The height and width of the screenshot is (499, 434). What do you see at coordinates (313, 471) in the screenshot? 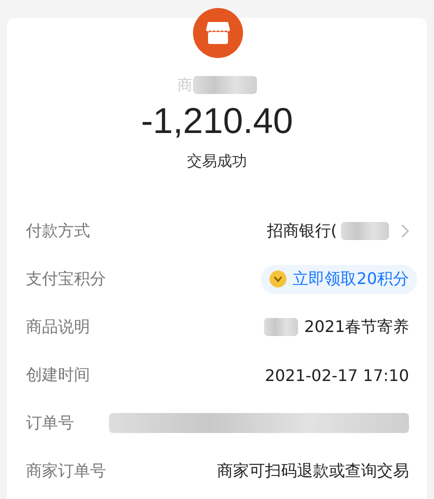
I see `field-value: 商家可扫码退款或查询交易` at bounding box center [313, 471].